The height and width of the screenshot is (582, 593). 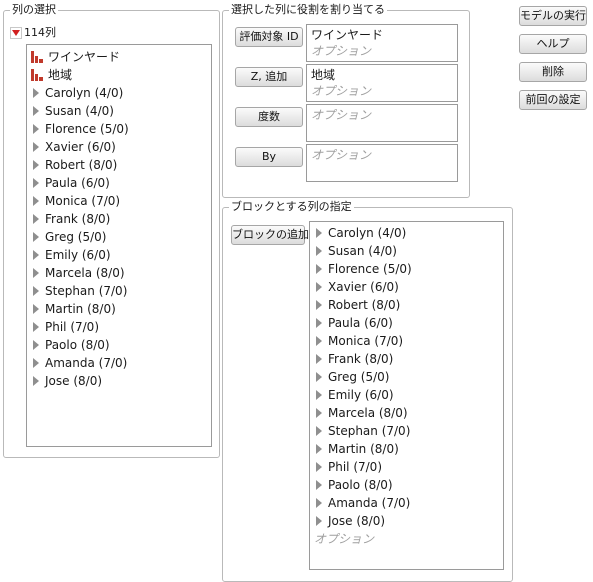 What do you see at coordinates (269, 77) in the screenshot?
I see `z-add-button: Z, 追加` at bounding box center [269, 77].